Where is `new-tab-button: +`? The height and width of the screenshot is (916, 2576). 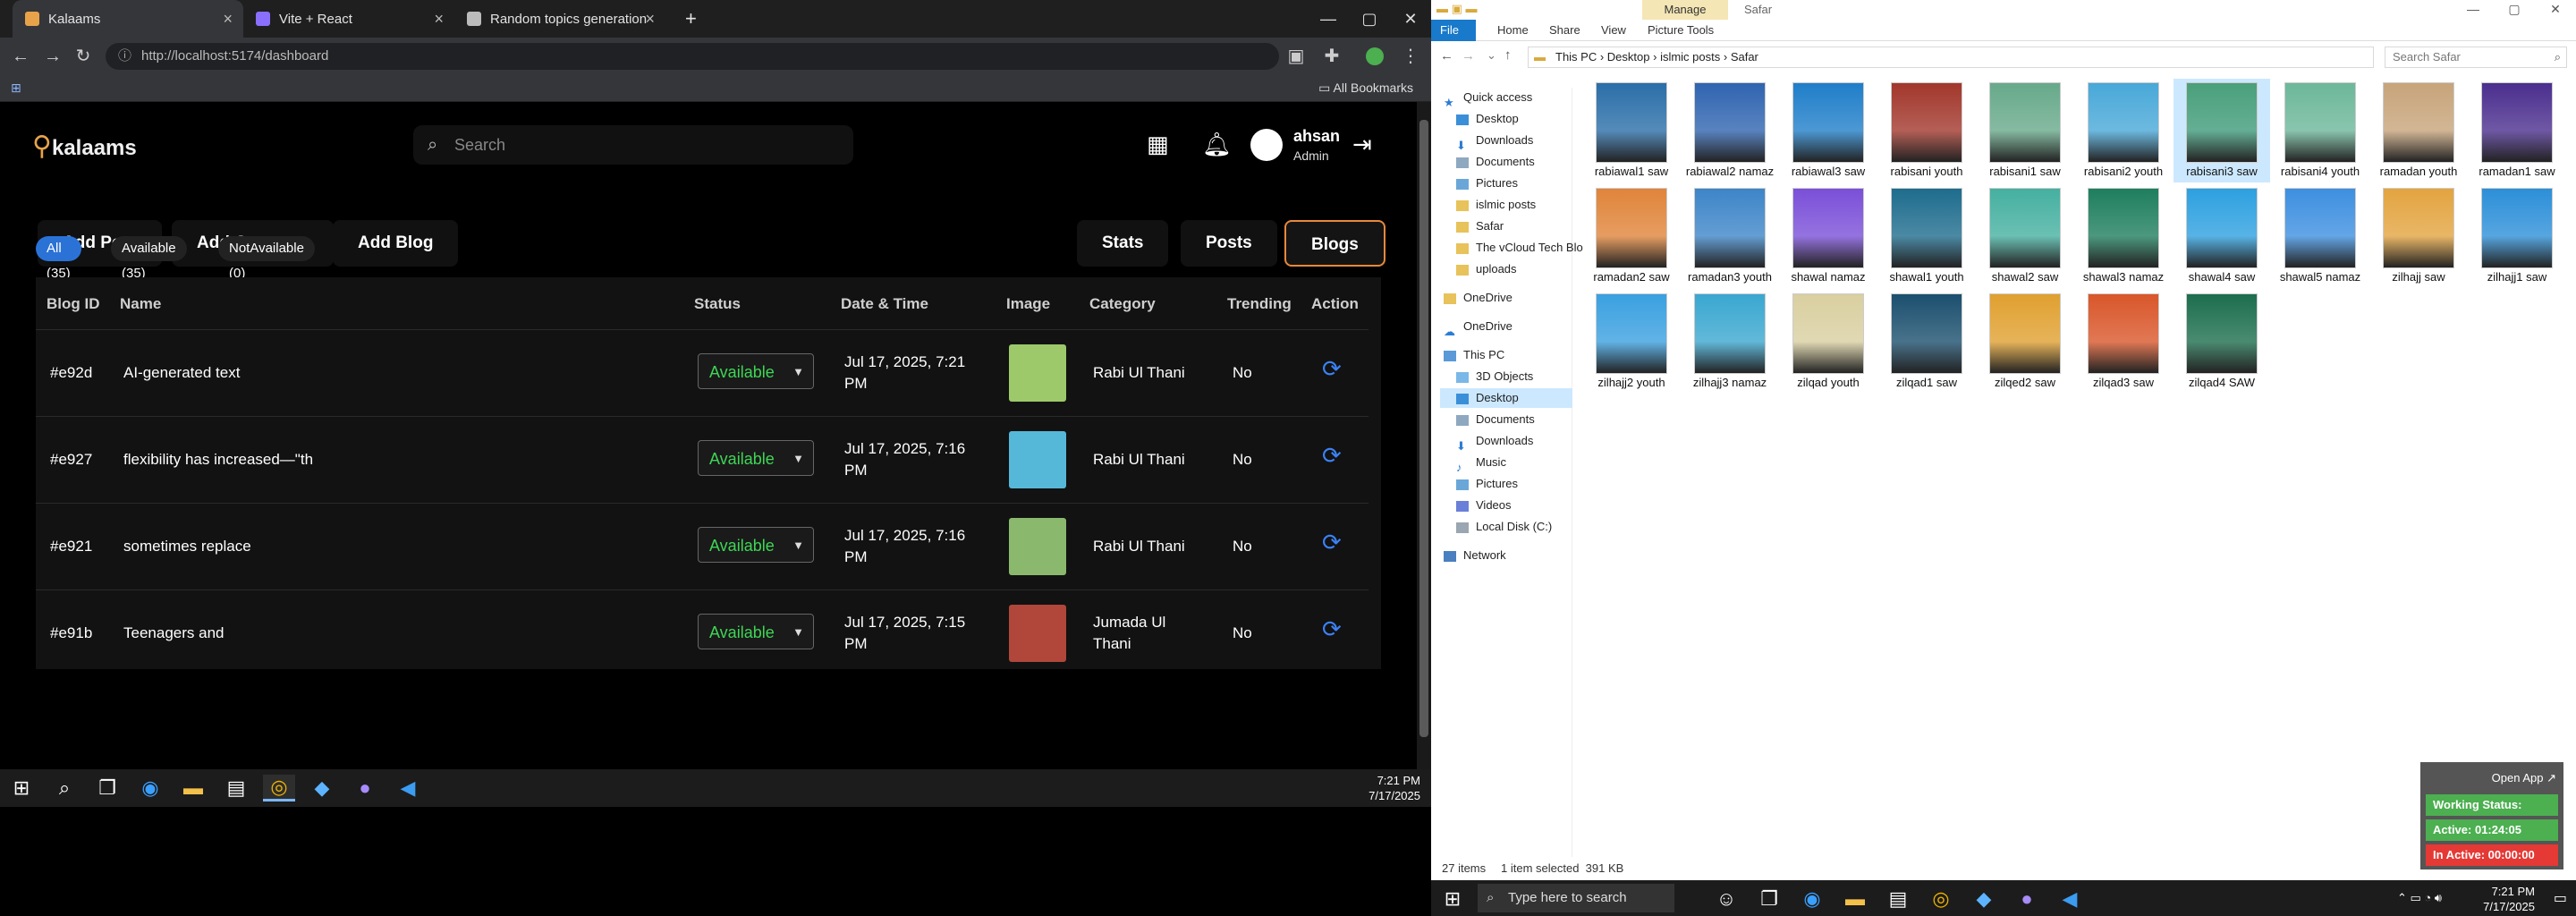
new-tab-button: + is located at coordinates (686, 19).